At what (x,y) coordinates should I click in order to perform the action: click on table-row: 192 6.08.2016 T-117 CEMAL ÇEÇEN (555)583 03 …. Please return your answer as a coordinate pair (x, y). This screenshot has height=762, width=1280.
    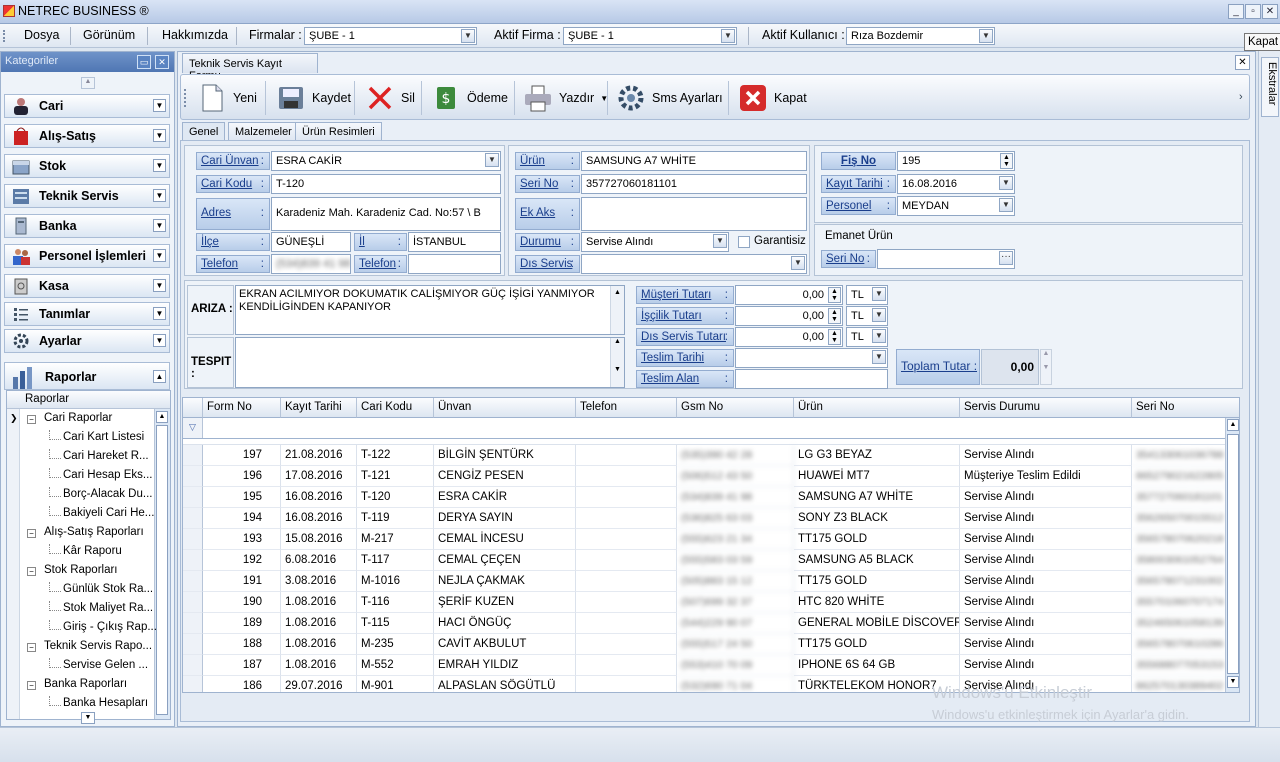
    Looking at the image, I should click on (711, 560).